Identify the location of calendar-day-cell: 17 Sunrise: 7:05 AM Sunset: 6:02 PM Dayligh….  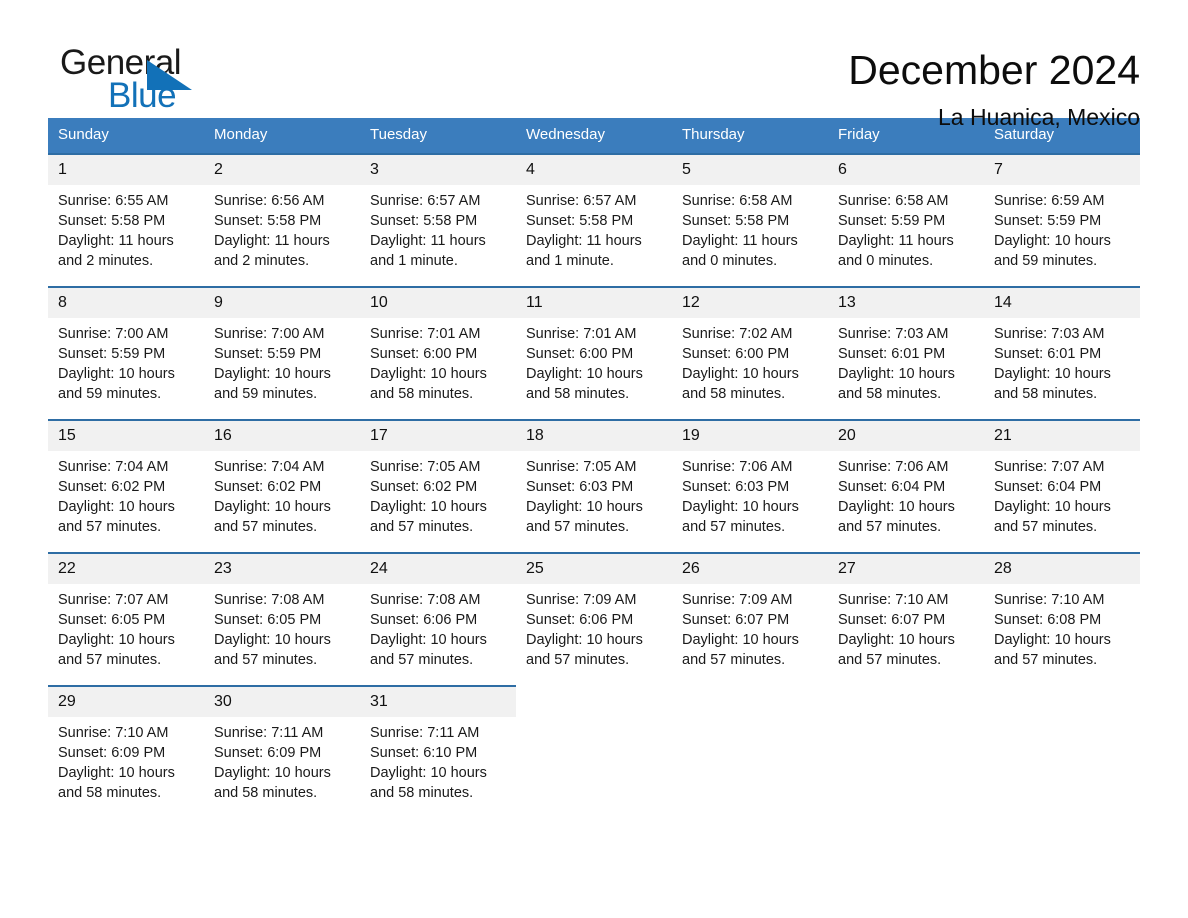
(438, 486).